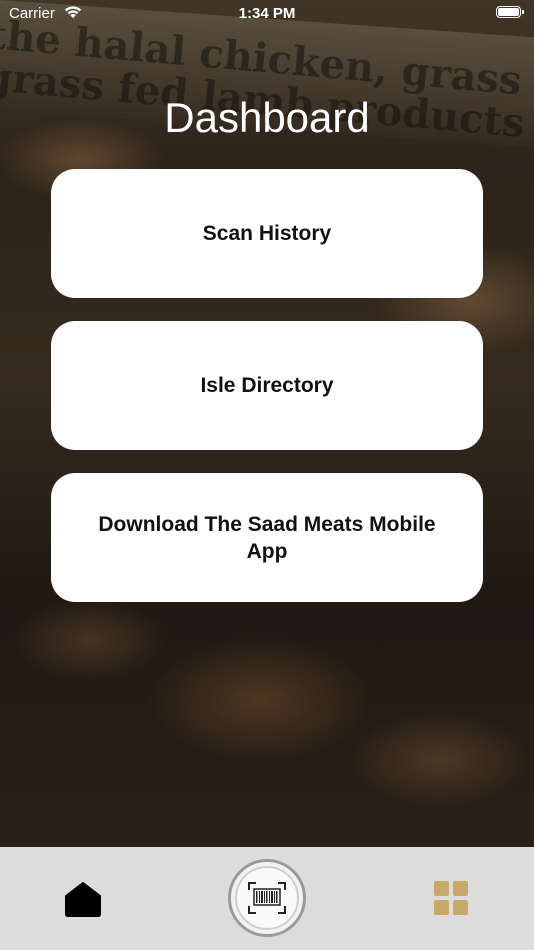 This screenshot has height=950, width=534. I want to click on grid-icon, so click(451, 898).